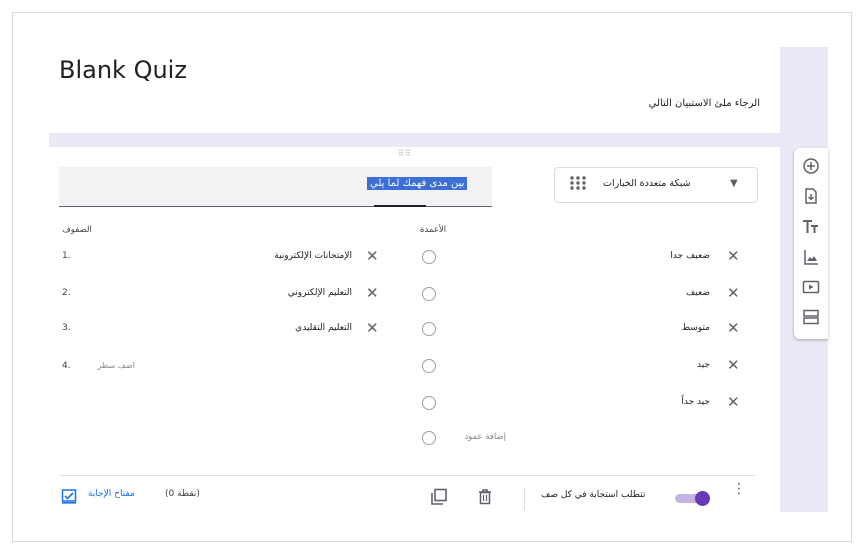 The width and height of the screenshot is (856, 548). I want to click on add-video-icon, so click(811, 287).